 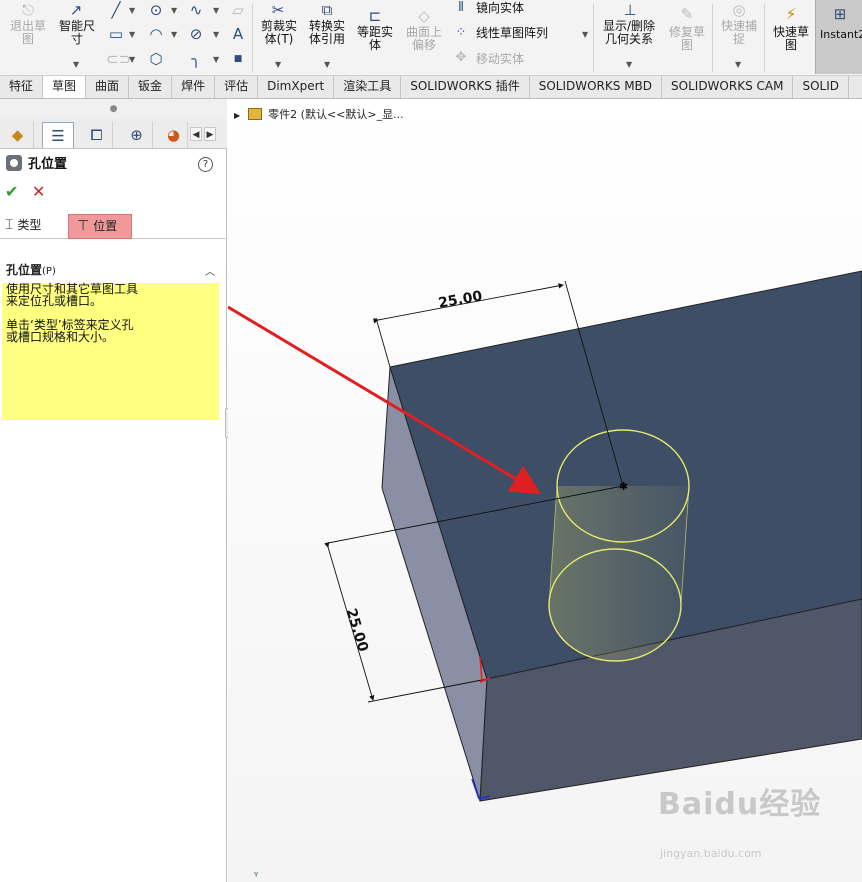 I want to click on arc-dropdown-icon: ▼, so click(x=174, y=34).